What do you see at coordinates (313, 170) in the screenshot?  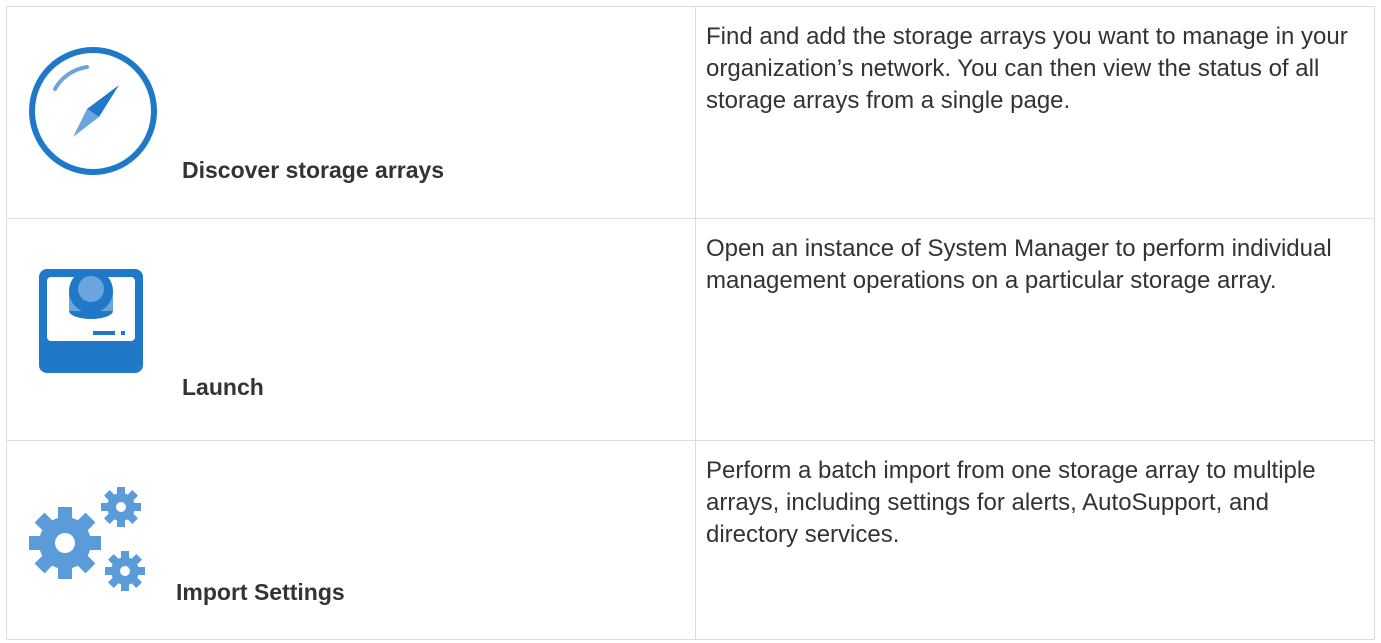 I see `feature-title: Discover storage arrays` at bounding box center [313, 170].